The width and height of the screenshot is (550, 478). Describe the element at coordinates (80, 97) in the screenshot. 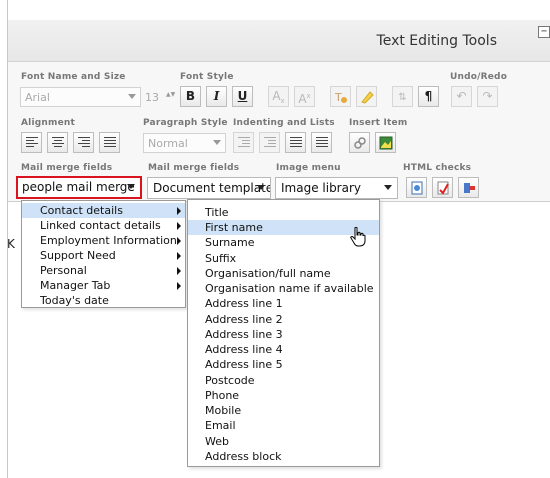

I see `font-name-select: Arial` at that location.